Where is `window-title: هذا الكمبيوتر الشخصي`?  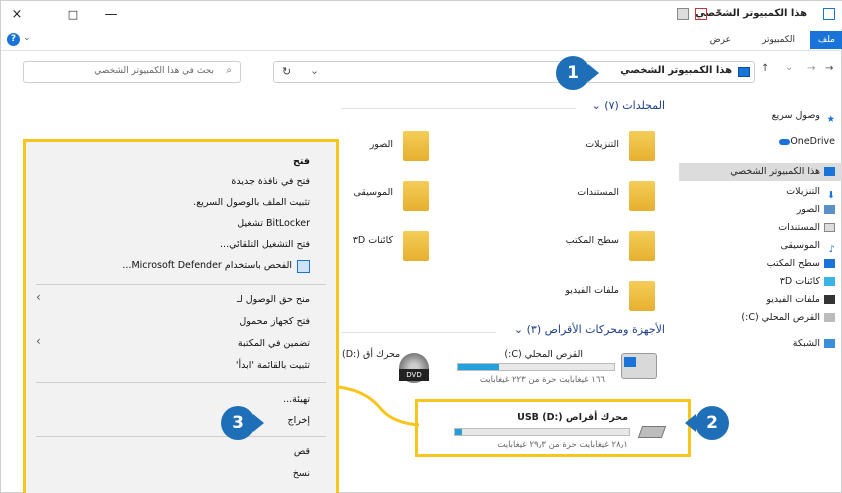 window-title: هذا الكمبيوتر الشخصي is located at coordinates (751, 13).